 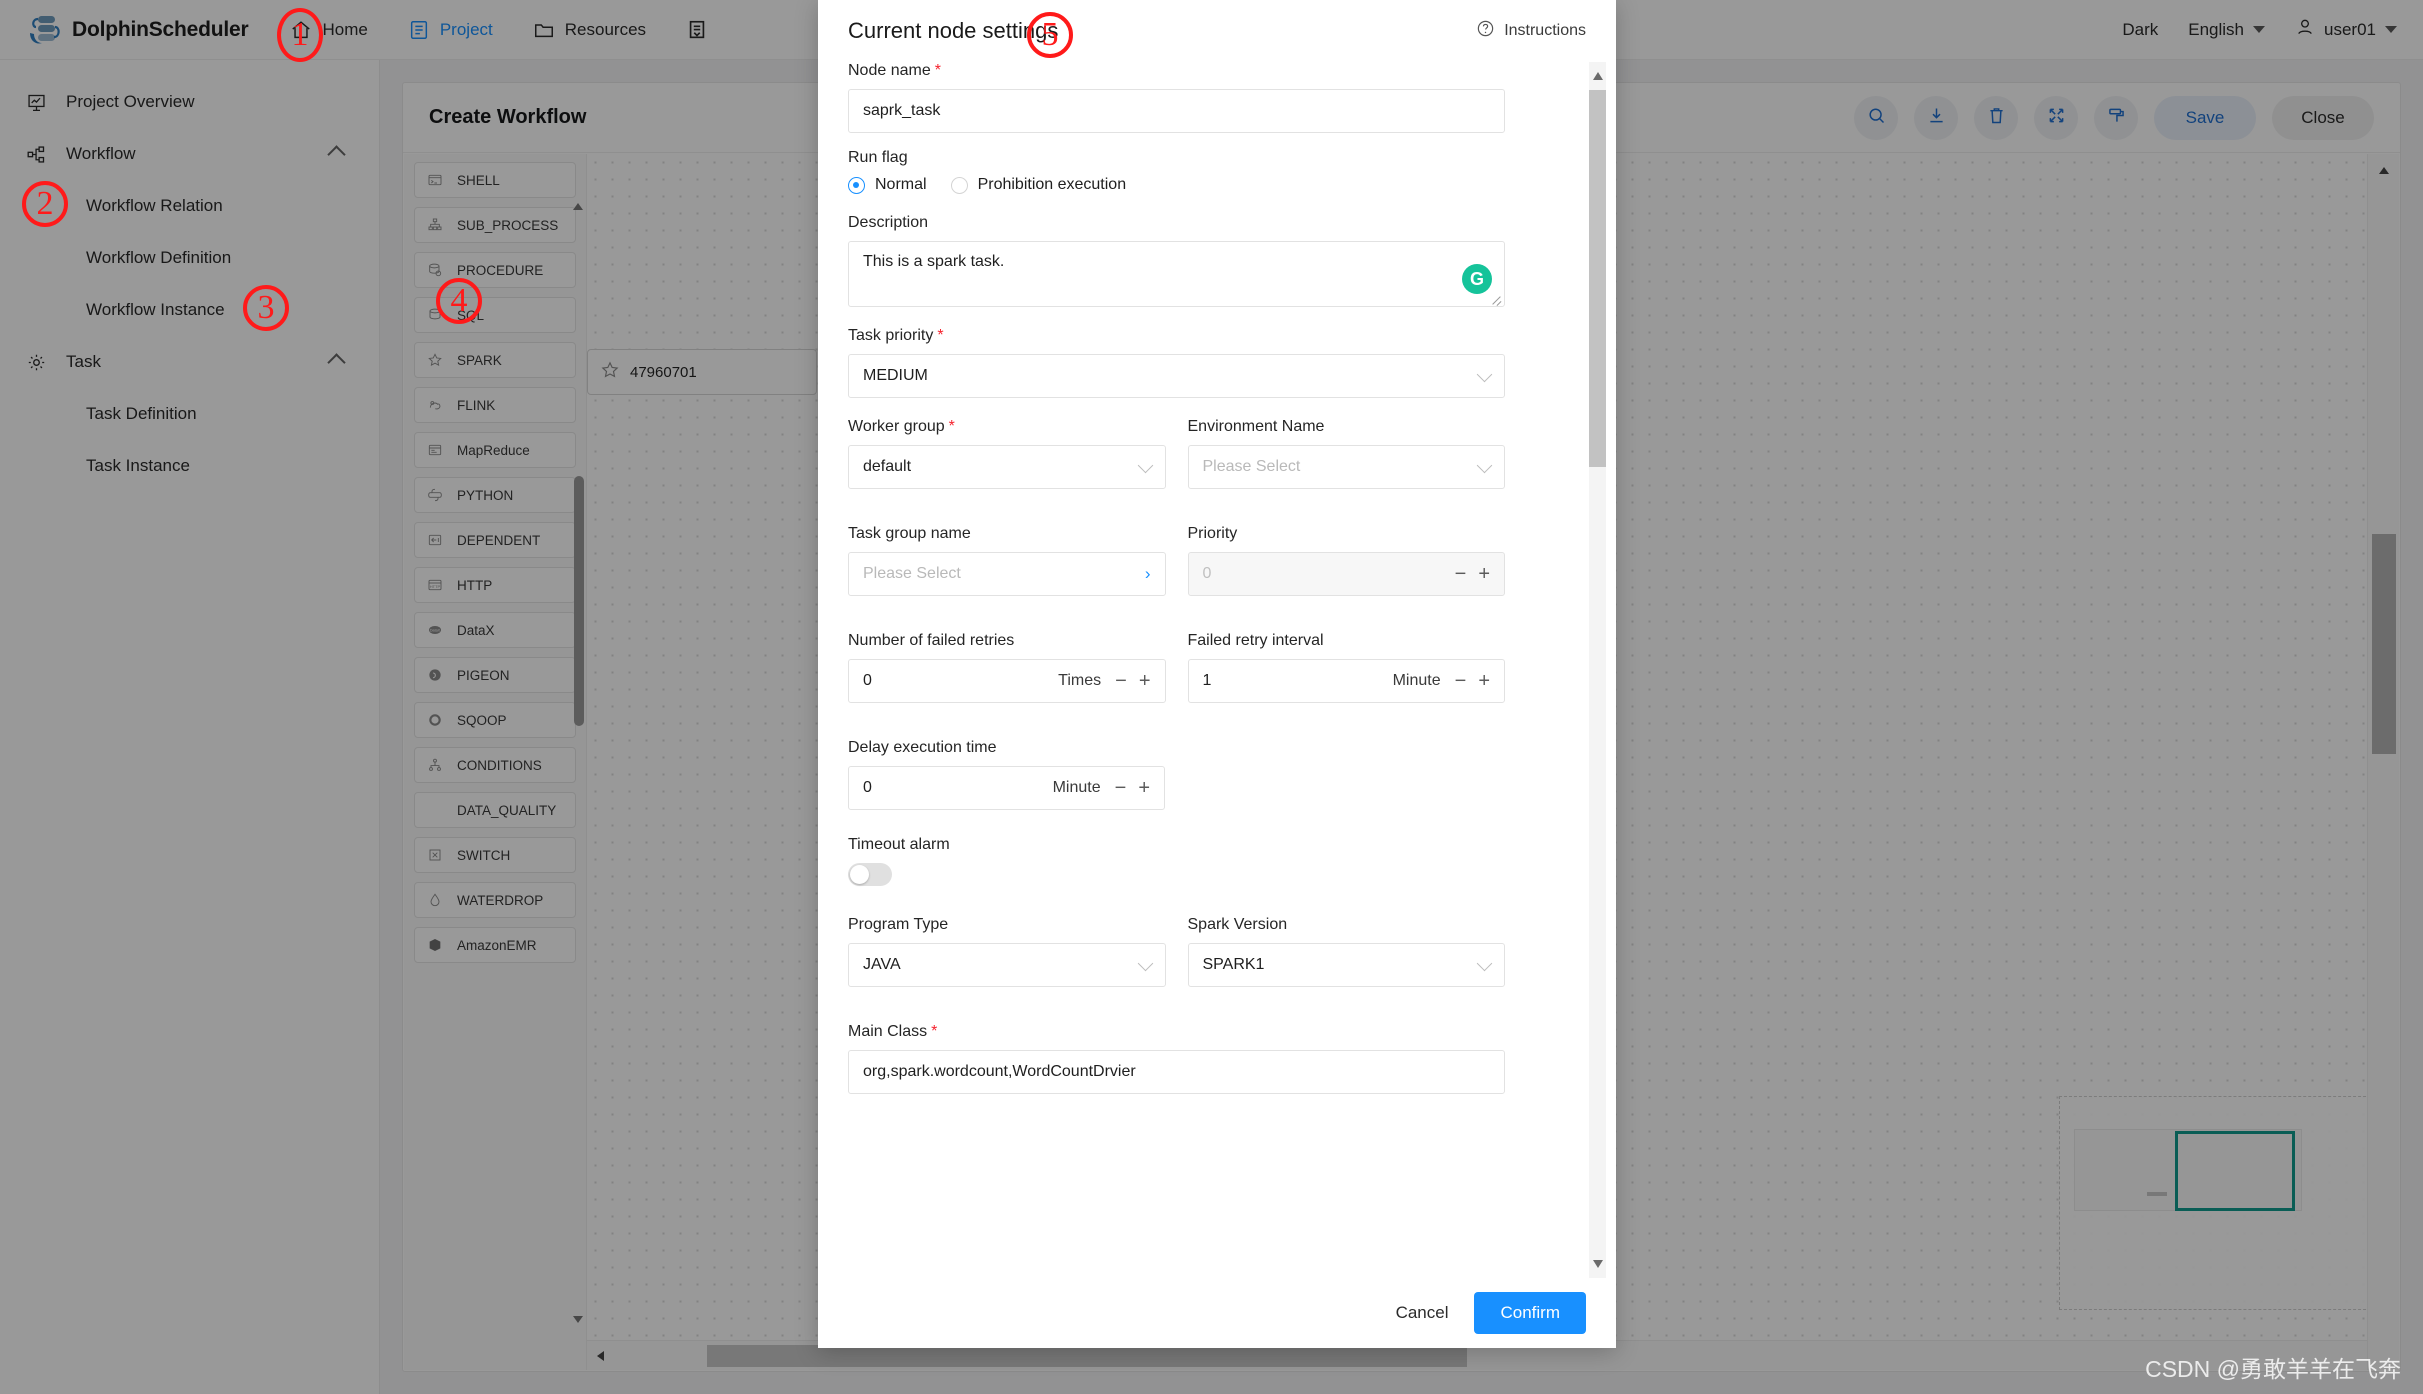 What do you see at coordinates (1132, 788) in the screenshot?
I see `delay-execution-time-controls: − +` at bounding box center [1132, 788].